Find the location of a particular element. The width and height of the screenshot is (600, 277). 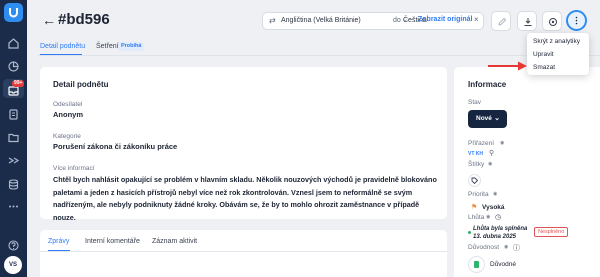

gear-icon is located at coordinates (553, 22).